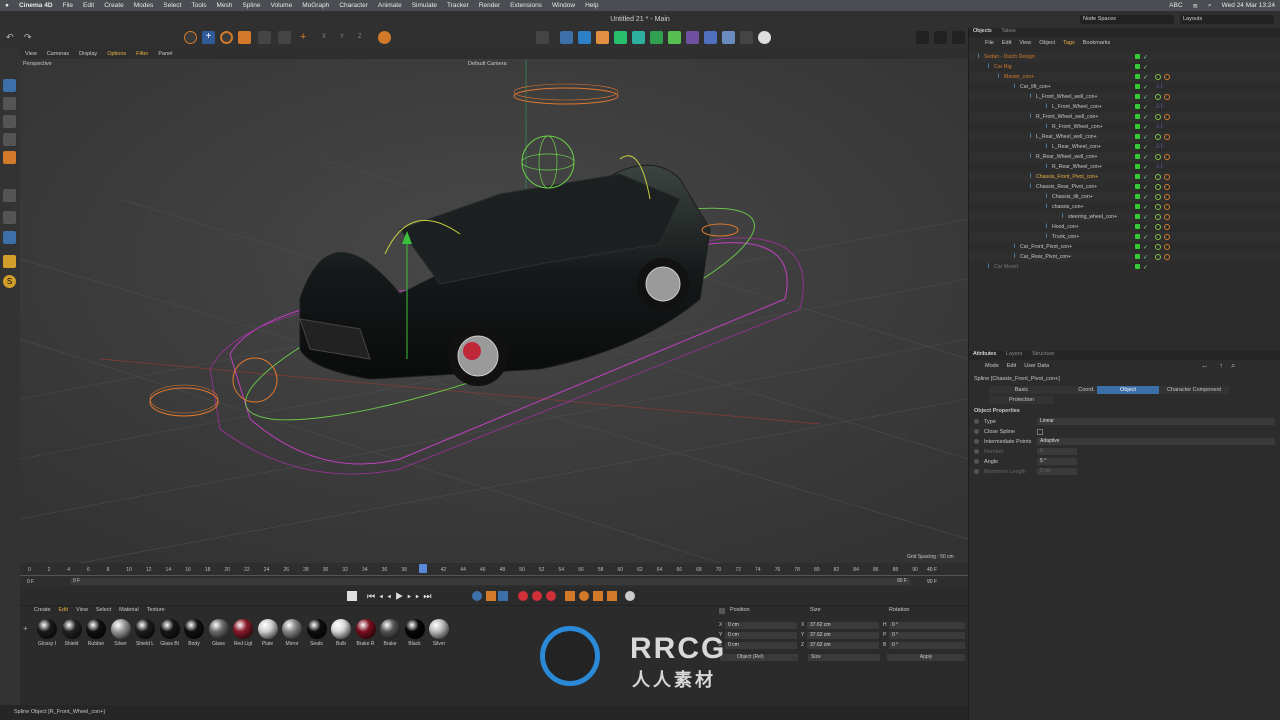  What do you see at coordinates (142, 54) in the screenshot?
I see `viewport-menu-filter: Filter` at bounding box center [142, 54].